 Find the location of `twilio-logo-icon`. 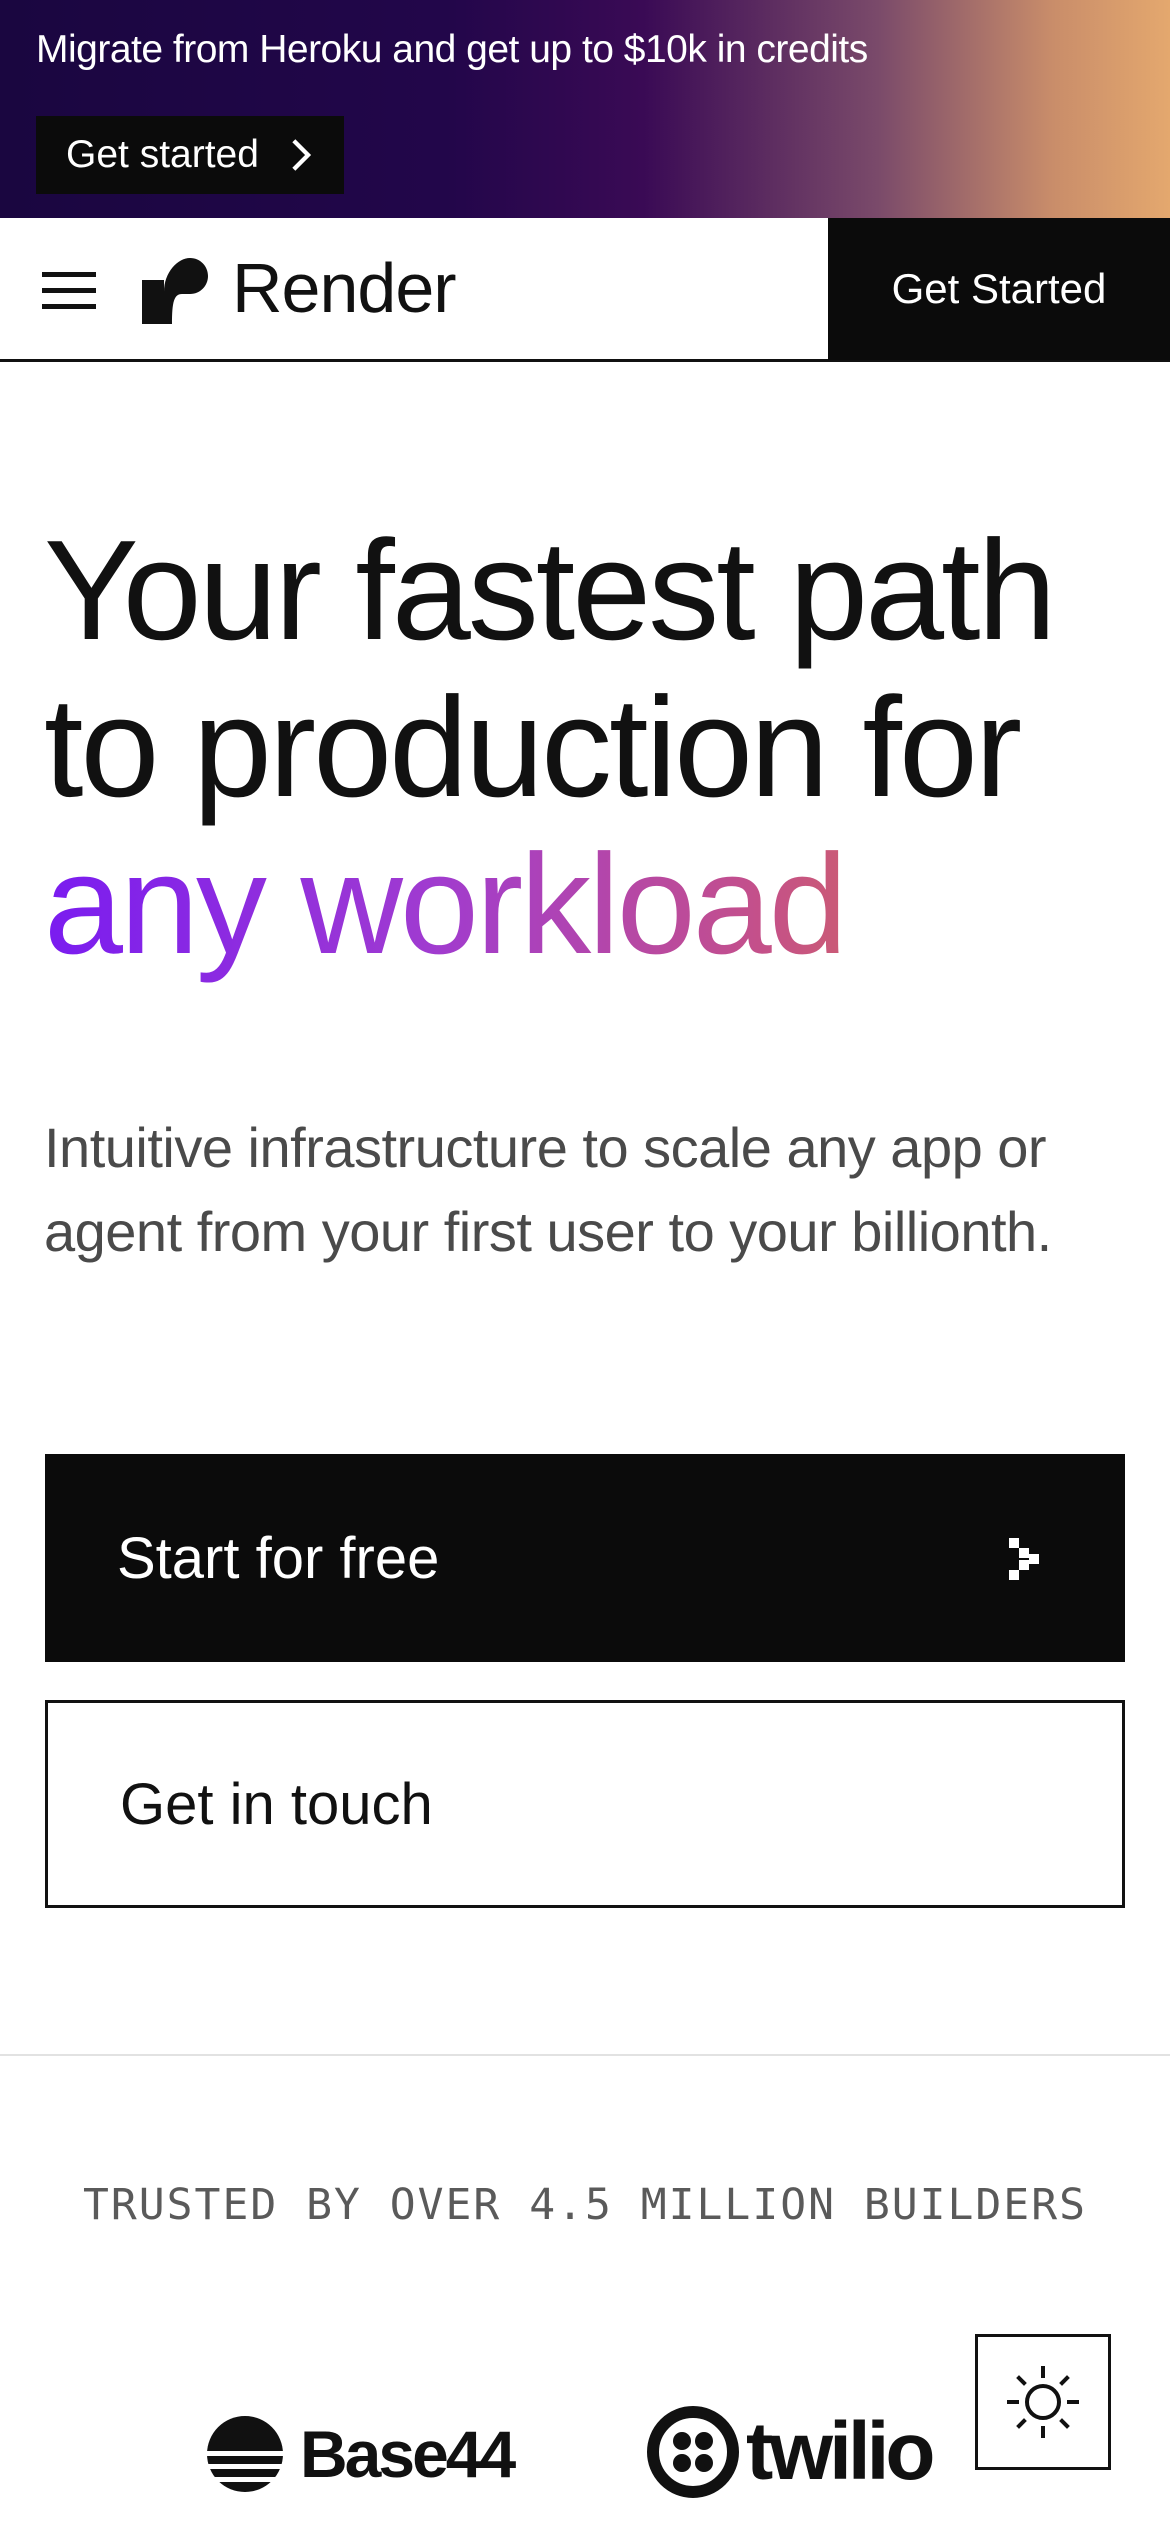

twilio-logo-icon is located at coordinates (693, 2452).